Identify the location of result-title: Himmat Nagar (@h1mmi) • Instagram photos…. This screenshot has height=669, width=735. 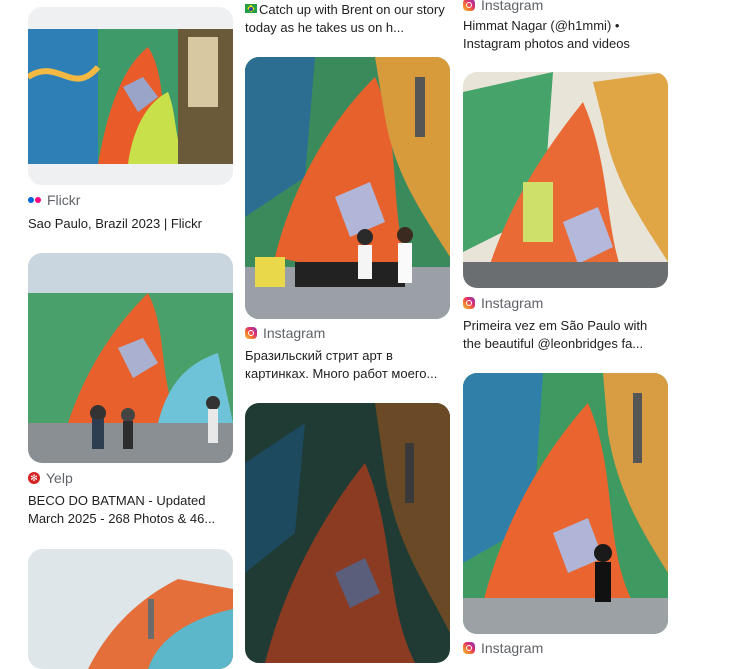
(565, 35).